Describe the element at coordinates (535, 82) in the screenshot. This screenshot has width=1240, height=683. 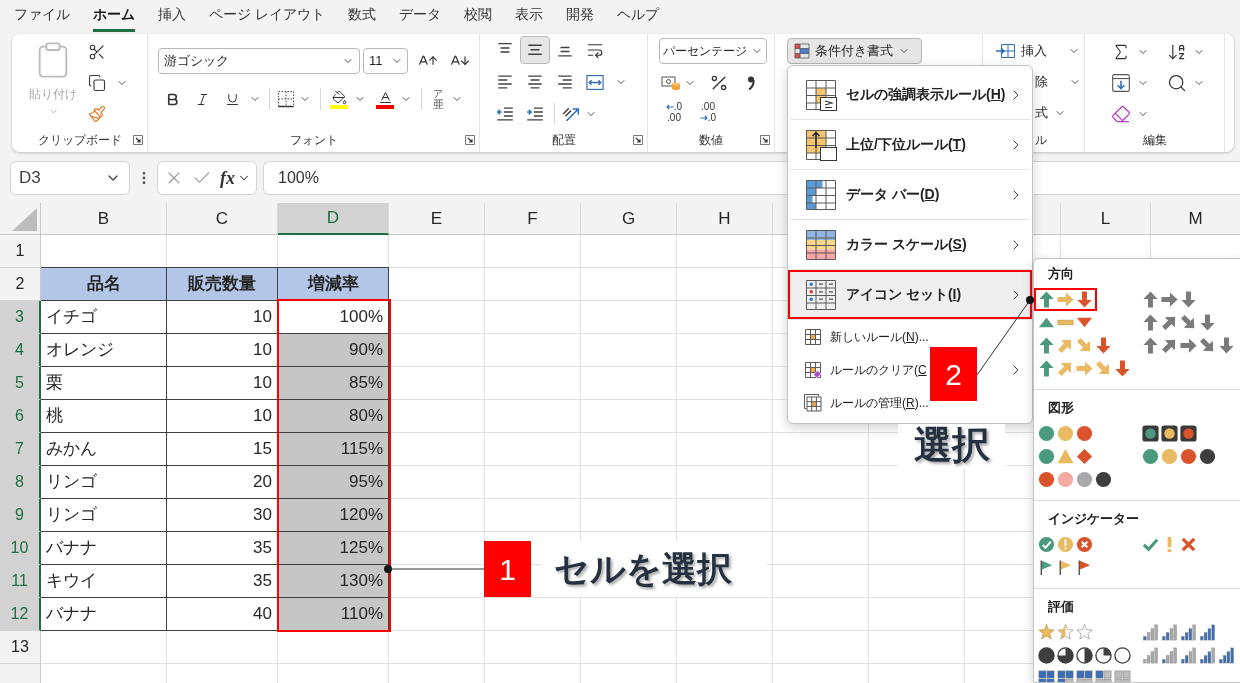
I see `align-center-icon` at that location.